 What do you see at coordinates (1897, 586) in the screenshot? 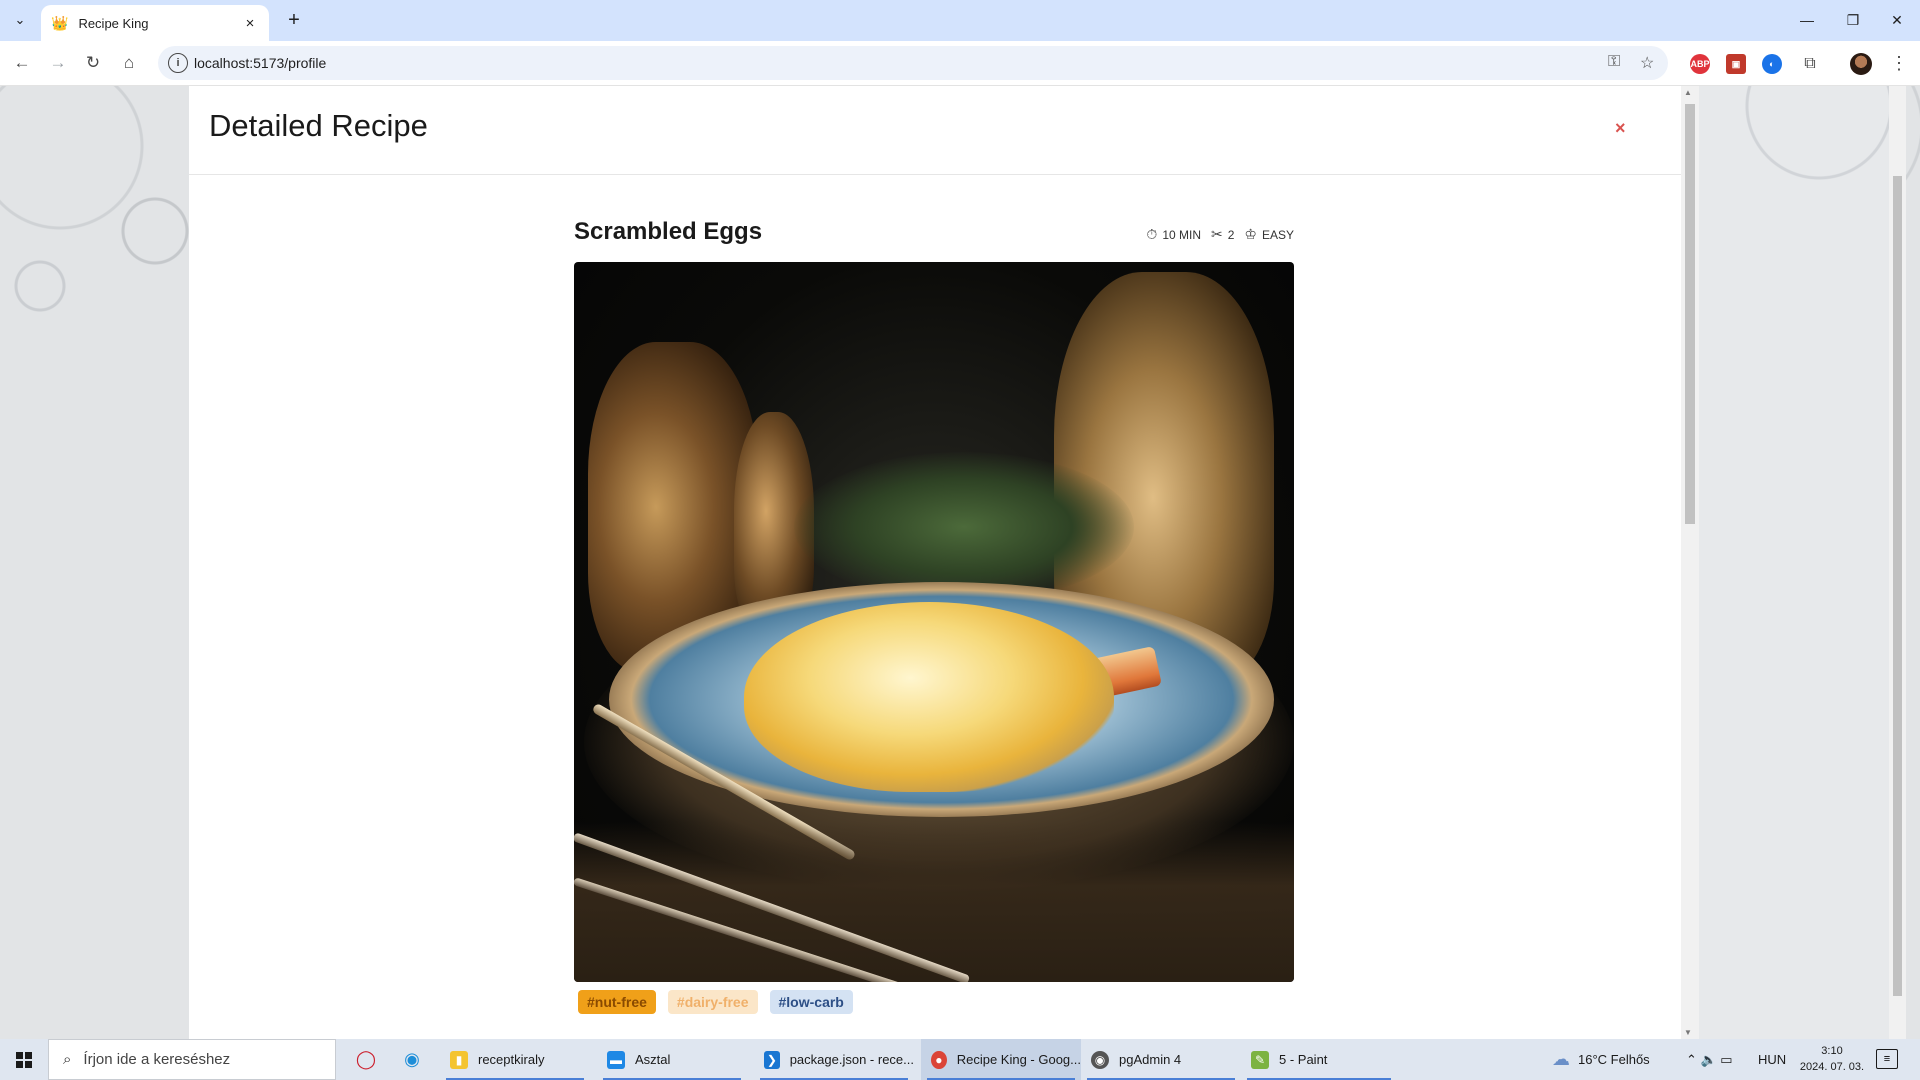
I see `page-scrollbar-thumb` at bounding box center [1897, 586].